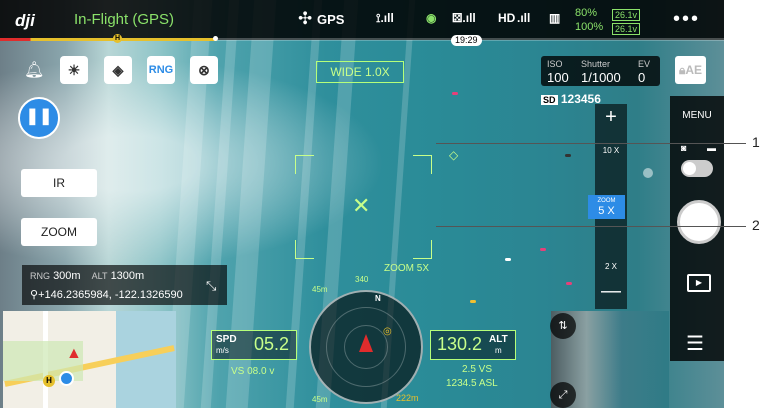 The height and width of the screenshot is (408, 763). Describe the element at coordinates (697, 168) in the screenshot. I see `photo-video-toggle` at that location.